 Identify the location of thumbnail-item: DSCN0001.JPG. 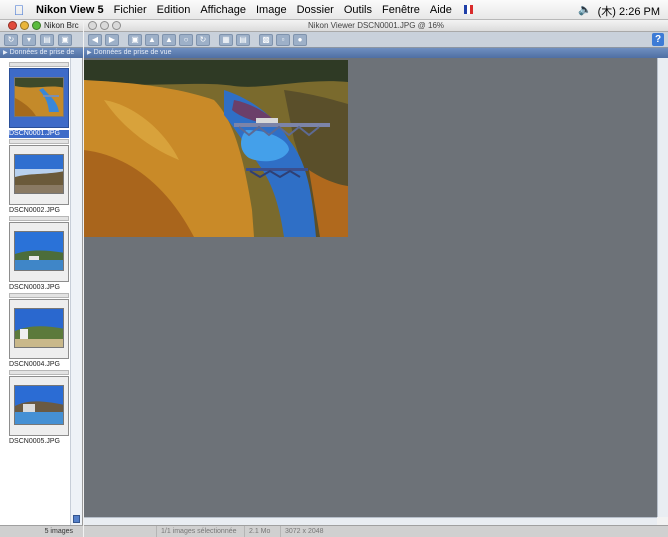
(39, 100).